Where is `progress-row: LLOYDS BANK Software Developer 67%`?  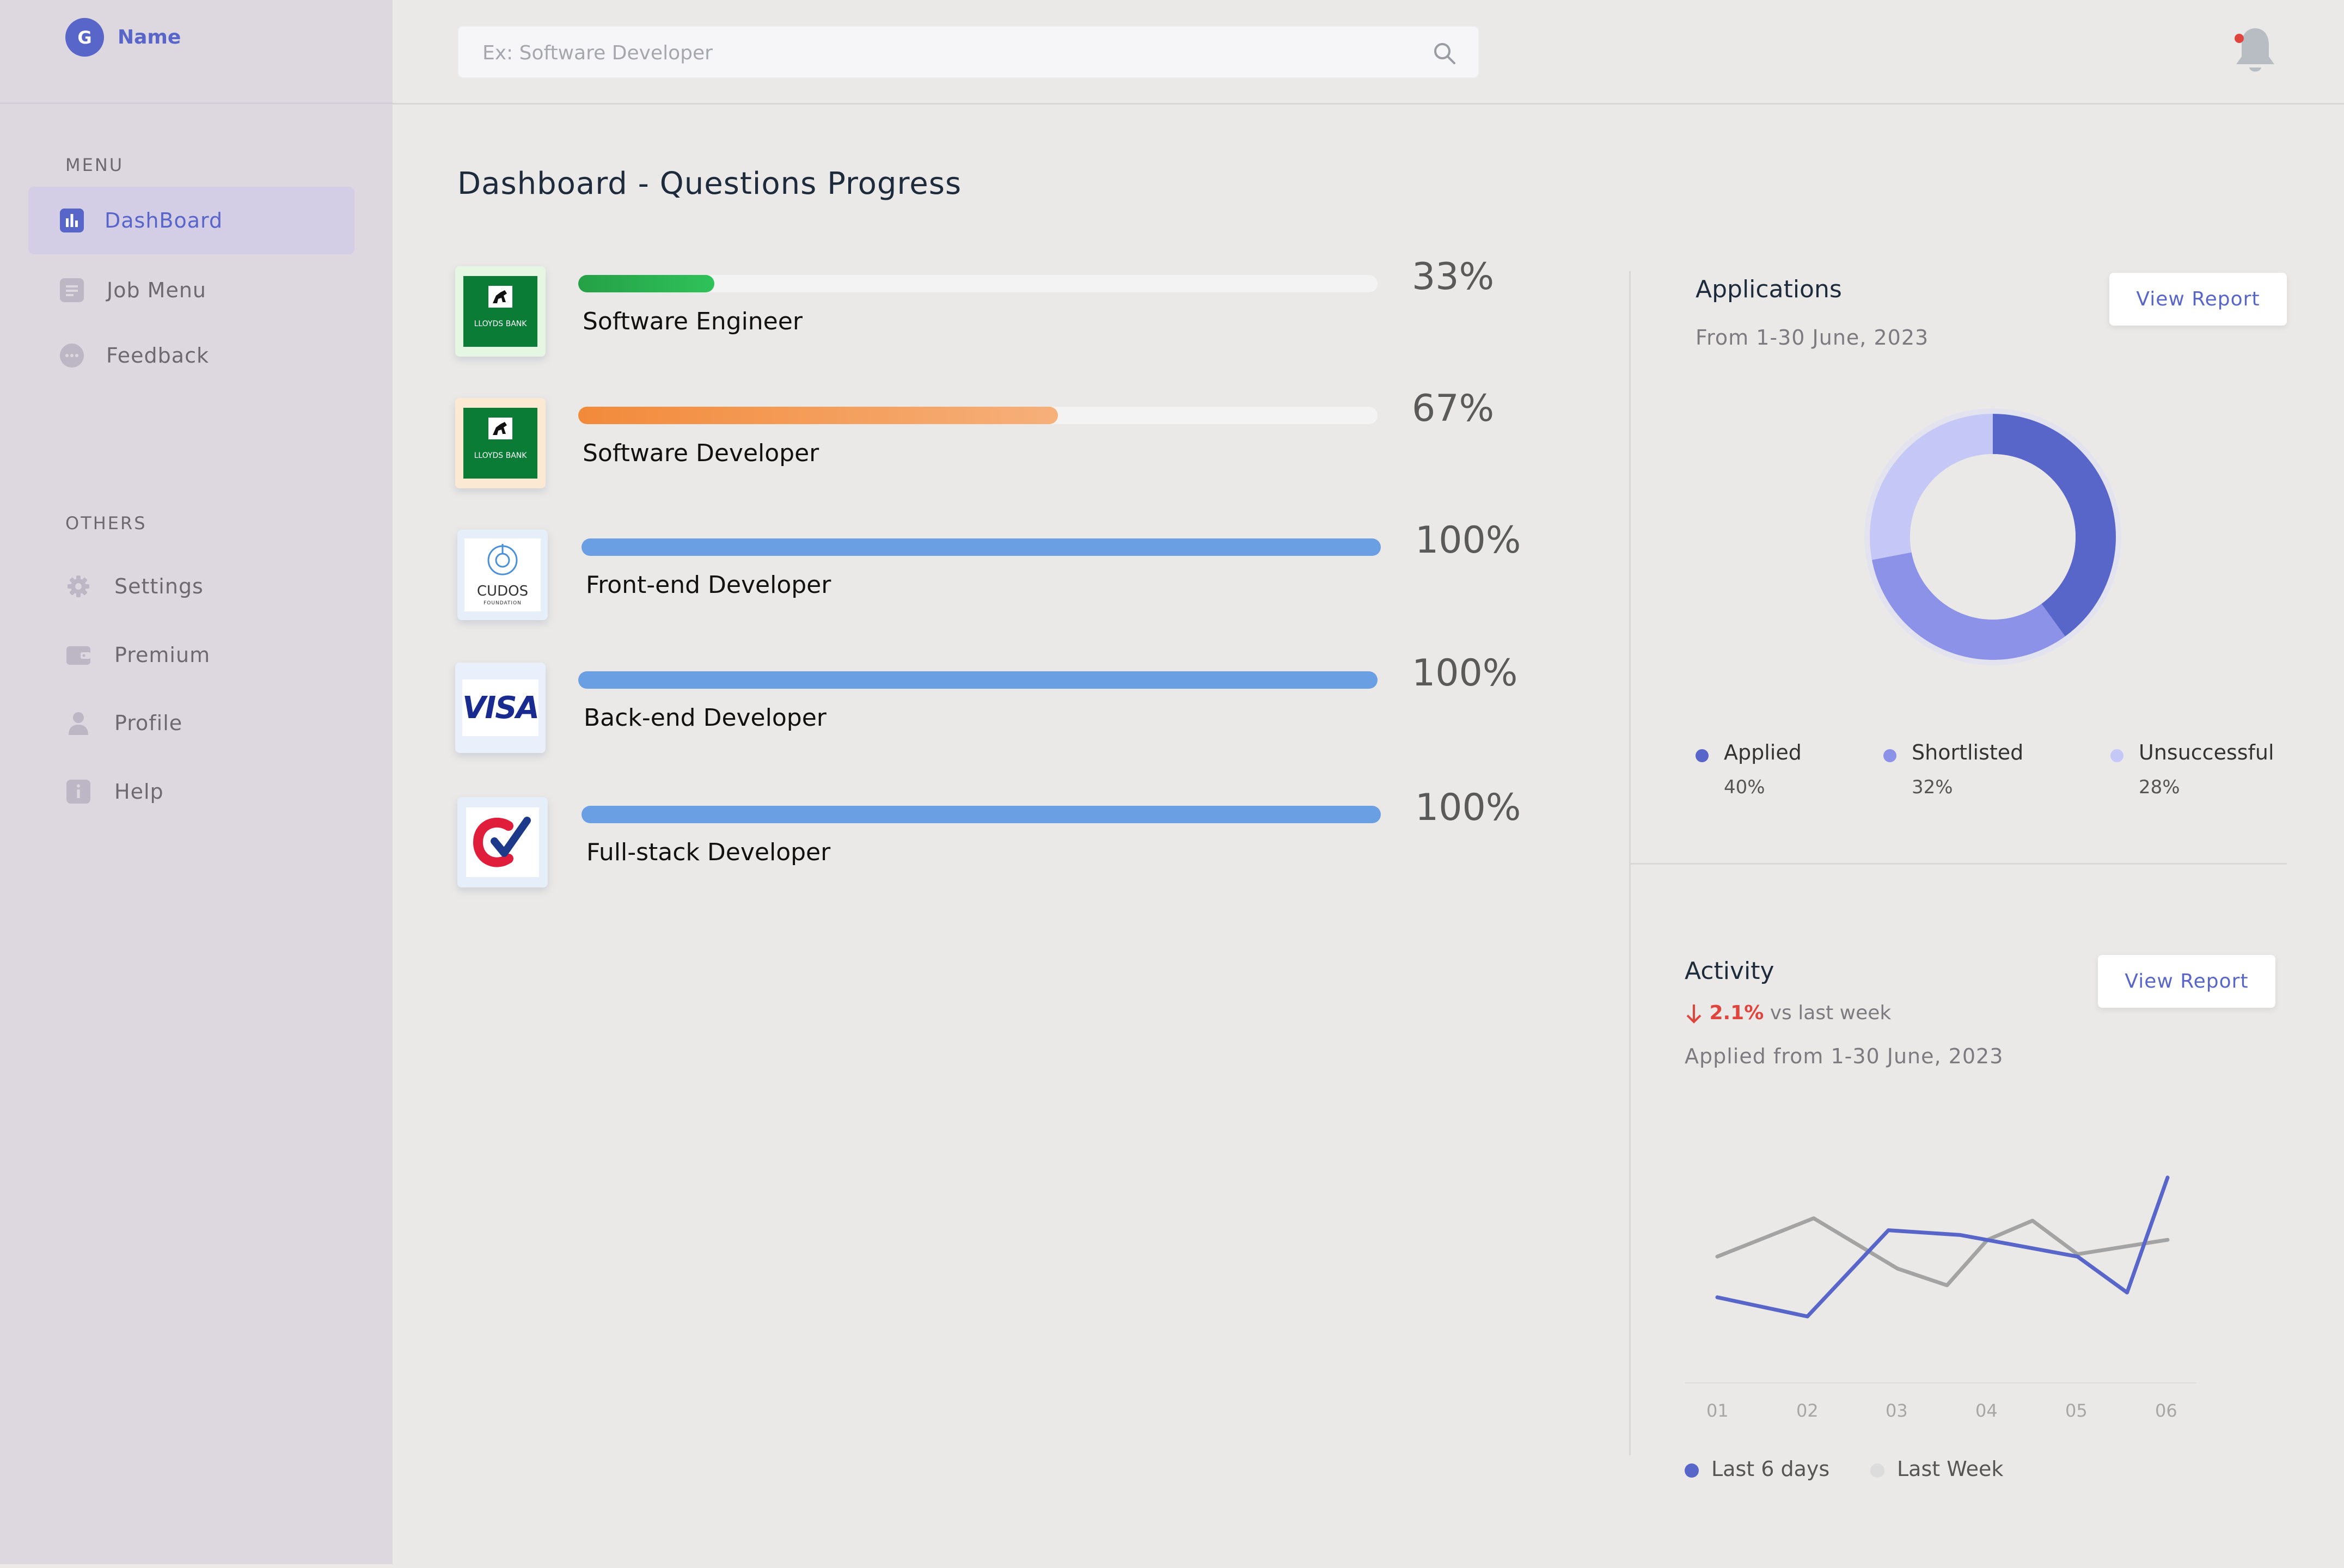 progress-row: LLOYDS BANK Software Developer 67% is located at coordinates (989, 439).